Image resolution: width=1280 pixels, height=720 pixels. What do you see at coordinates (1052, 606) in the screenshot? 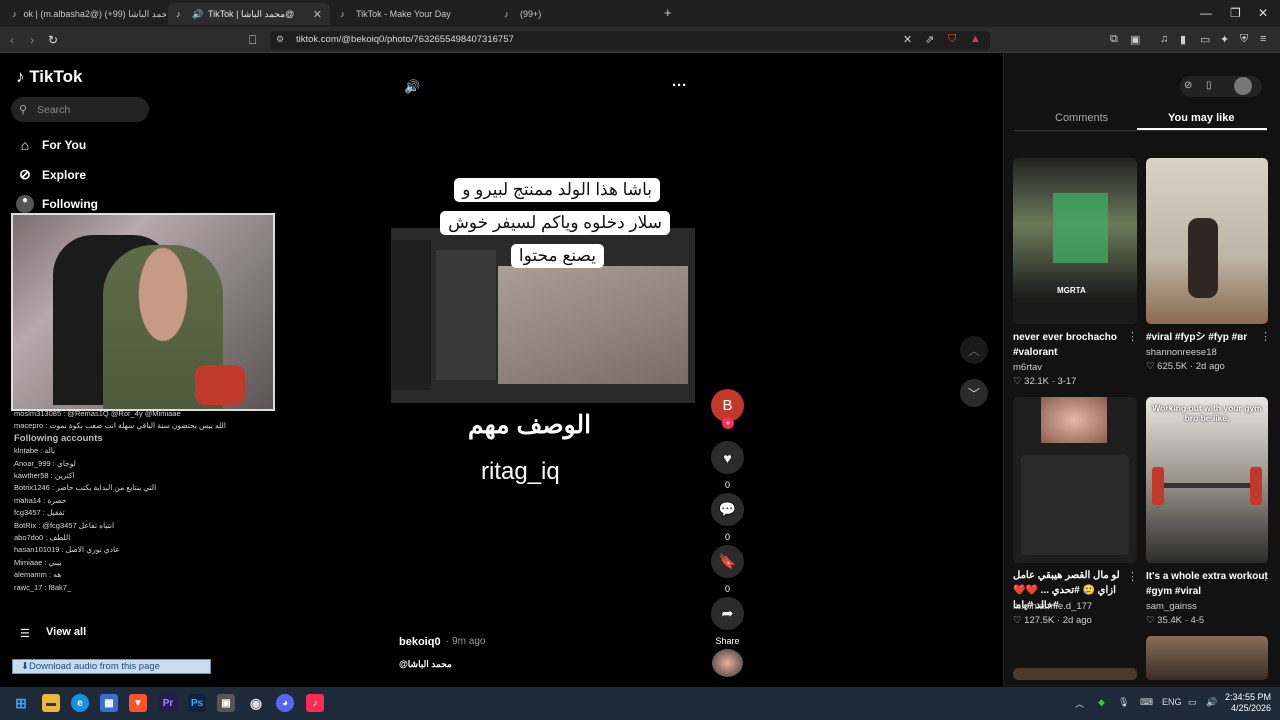
I see `card-author: m.o.h.a.m.e.d_177` at bounding box center [1052, 606].